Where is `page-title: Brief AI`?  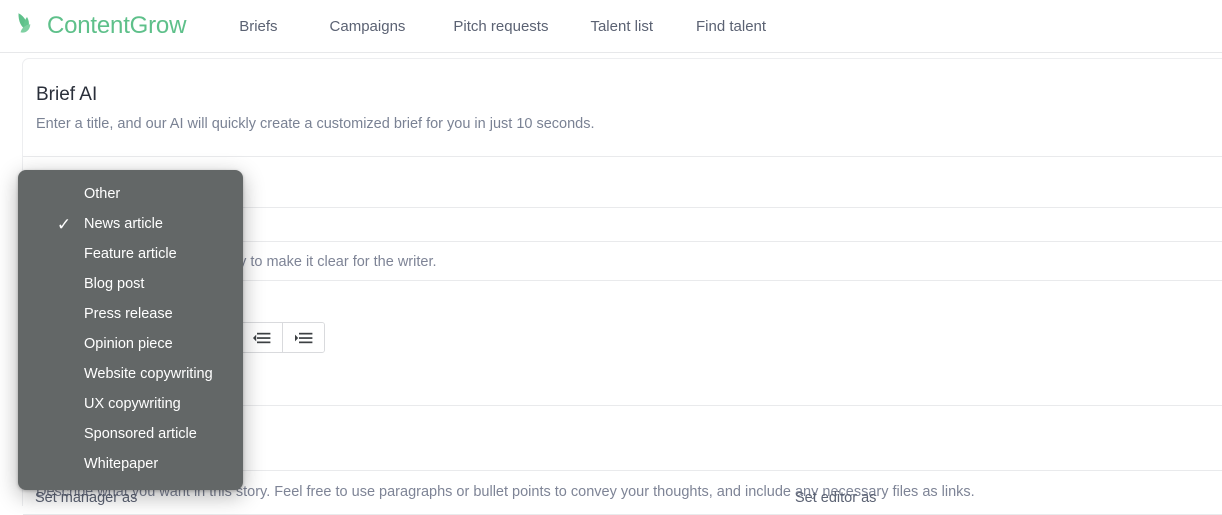 page-title: Brief AI is located at coordinates (67, 94).